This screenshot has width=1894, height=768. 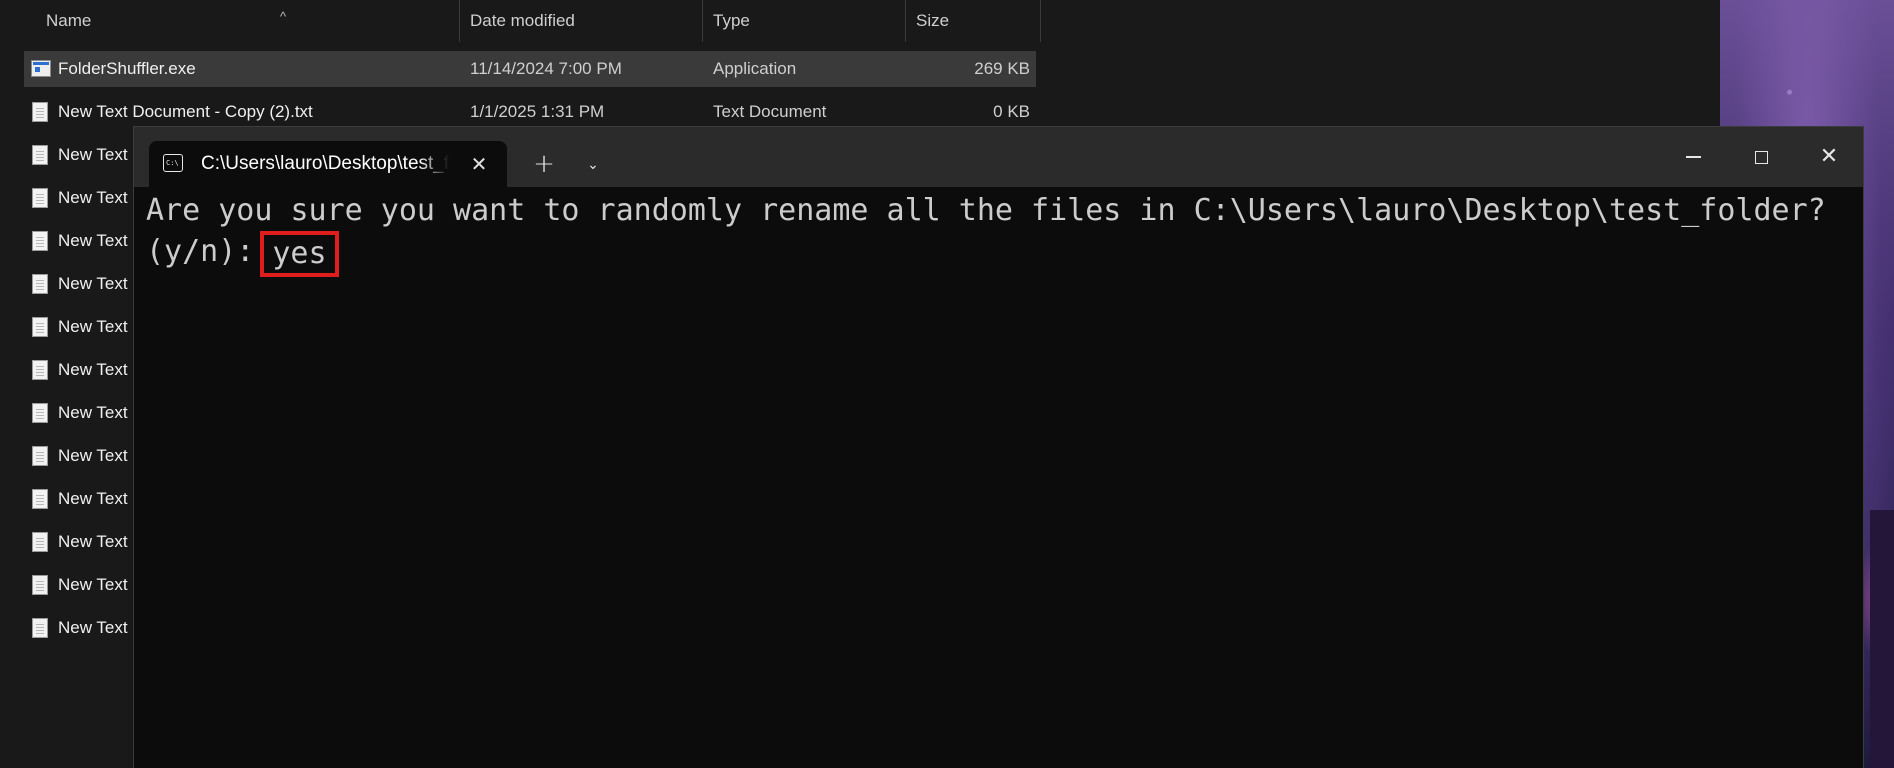 What do you see at coordinates (770, 111) in the screenshot?
I see `file-type: Text Document` at bounding box center [770, 111].